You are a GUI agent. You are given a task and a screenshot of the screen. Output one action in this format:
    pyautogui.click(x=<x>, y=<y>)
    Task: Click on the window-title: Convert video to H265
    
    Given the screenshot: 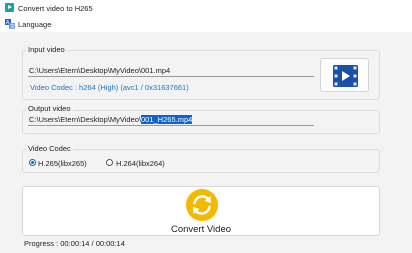 What is the action you would take?
    pyautogui.click(x=55, y=8)
    